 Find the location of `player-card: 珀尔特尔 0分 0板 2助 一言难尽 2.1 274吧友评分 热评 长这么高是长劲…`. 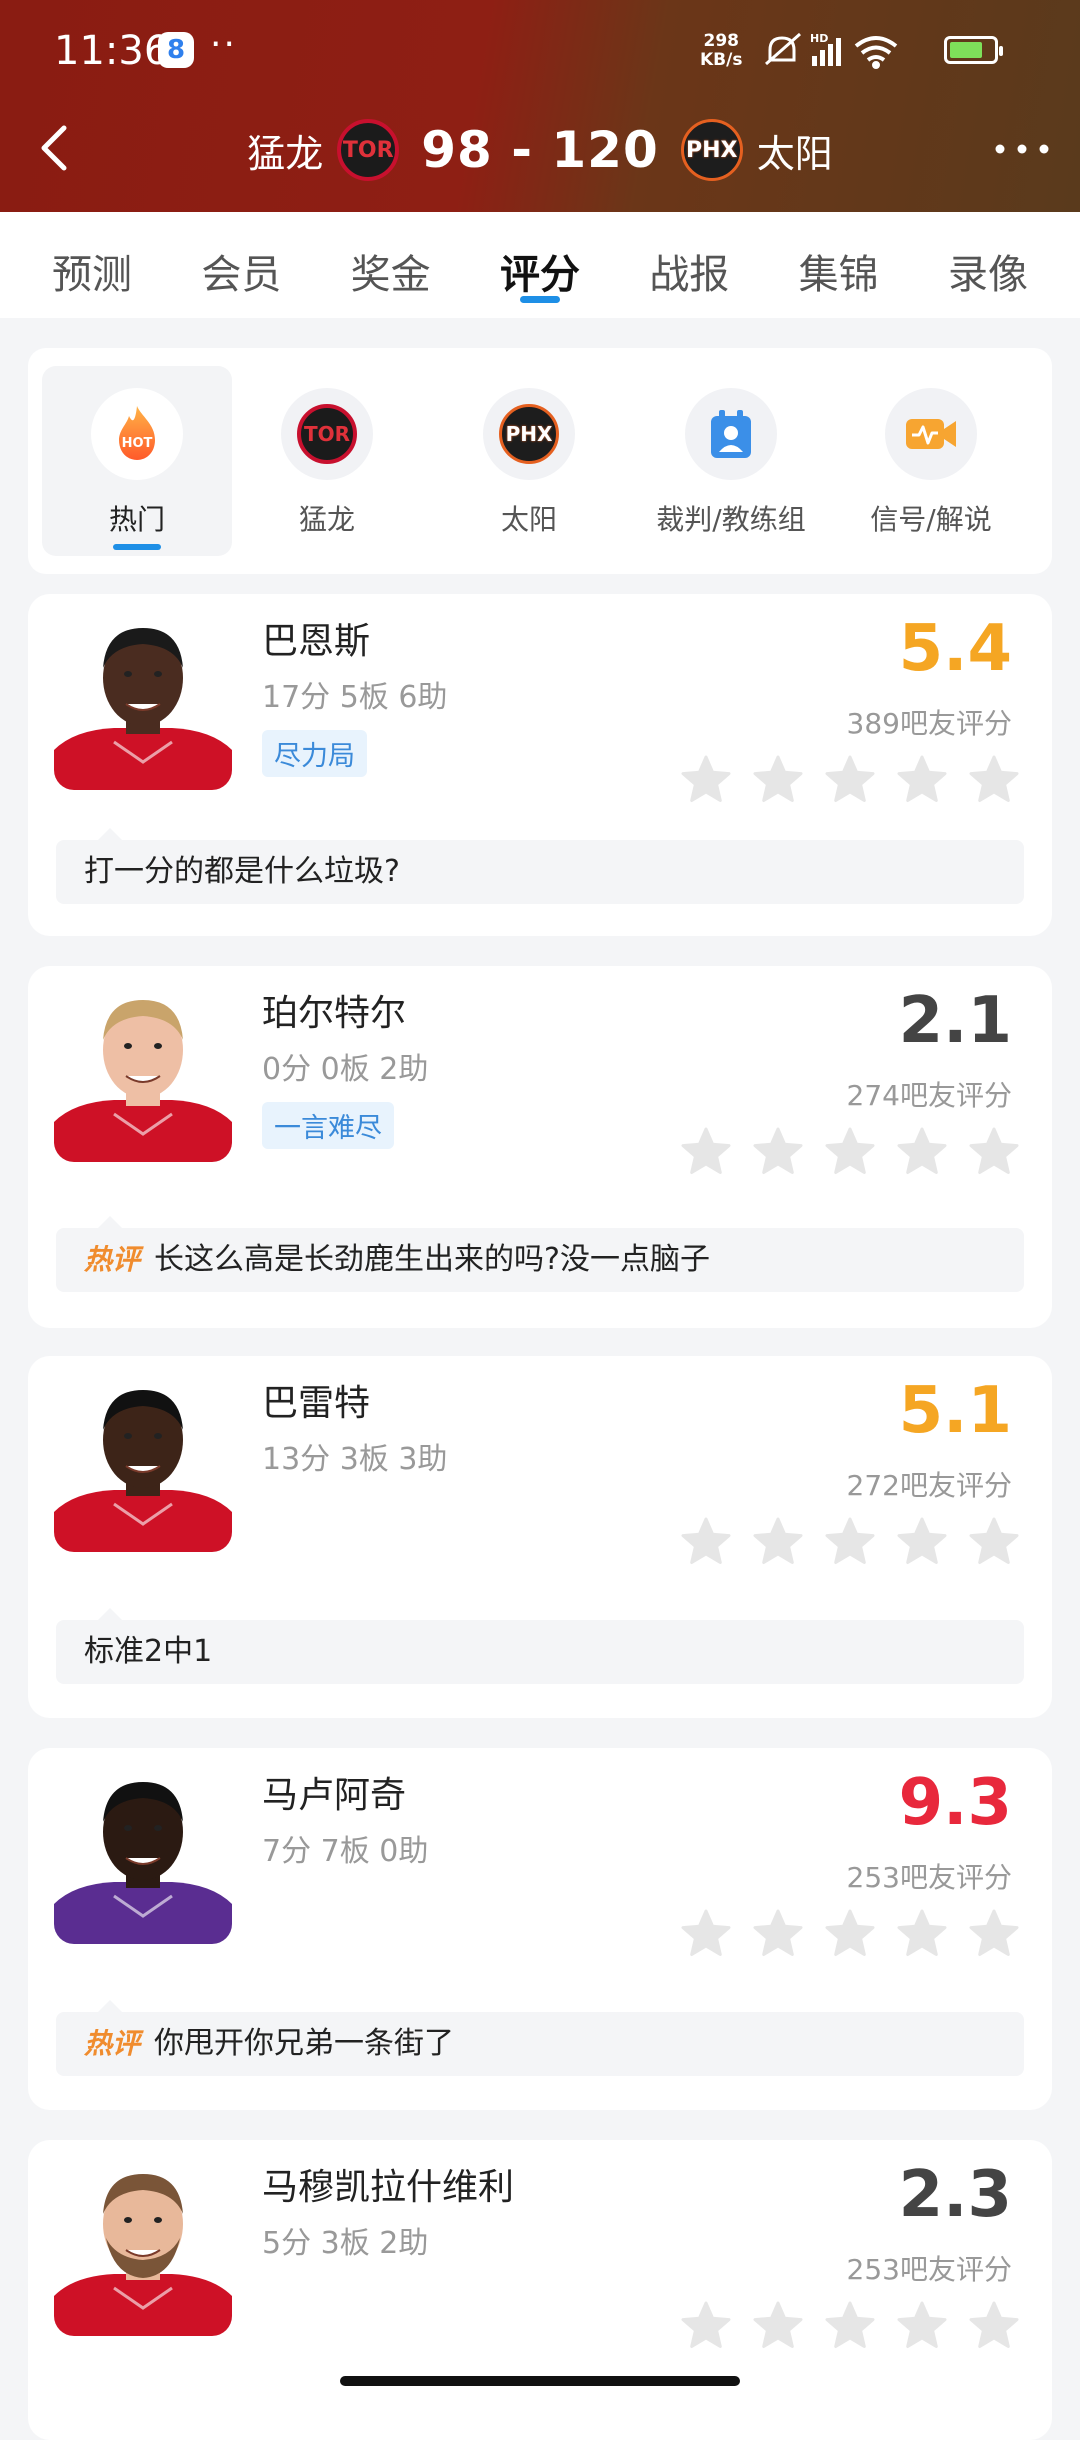

player-card: 珀尔特尔 0分 0板 2助 一言难尽 2.1 274吧友评分 热评 长这么高是长劲… is located at coordinates (540, 1147).